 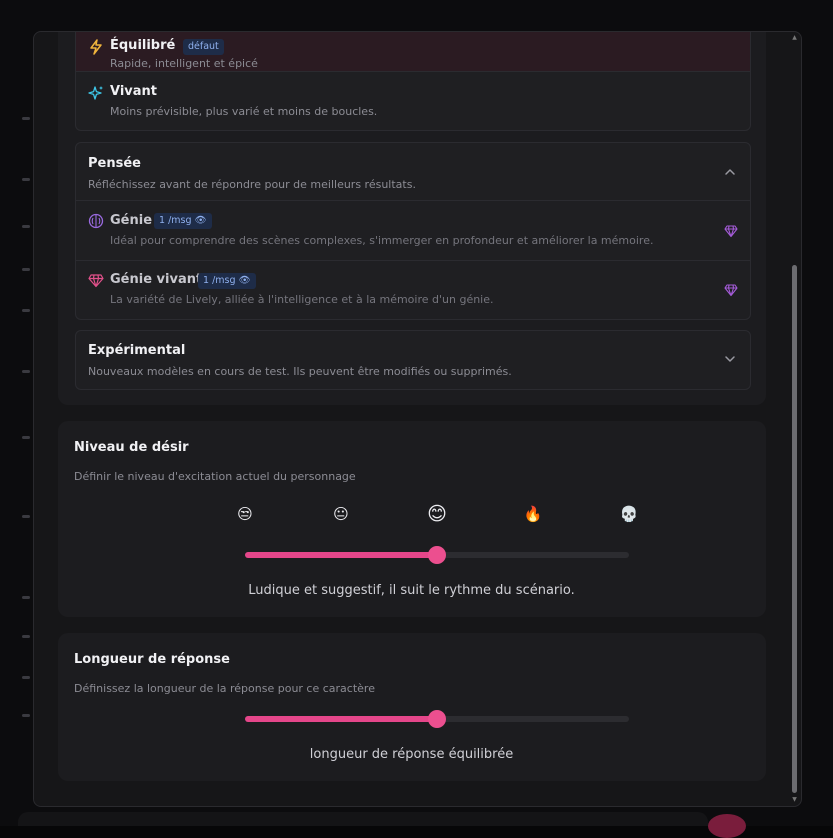 I want to click on group-title: Pensée, so click(x=114, y=163).